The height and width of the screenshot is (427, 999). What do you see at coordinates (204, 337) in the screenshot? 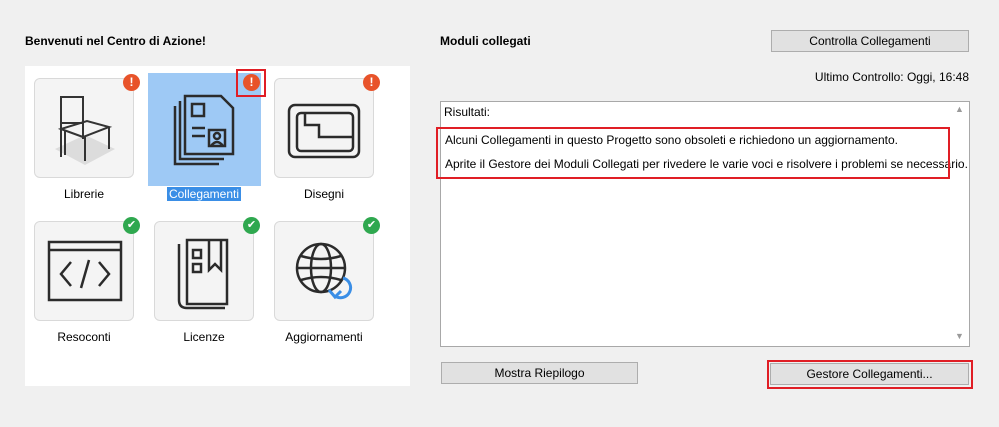
I see `tile-licenses-label: Licenze` at bounding box center [204, 337].